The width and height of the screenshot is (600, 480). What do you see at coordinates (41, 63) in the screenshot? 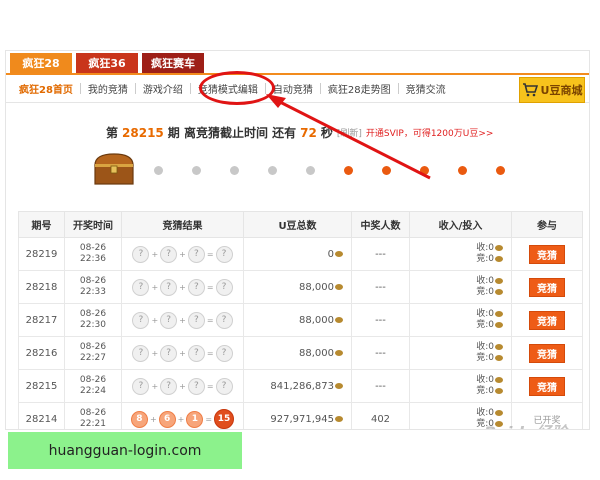
I see `tab-crazy-28: 疯狂28` at bounding box center [41, 63].